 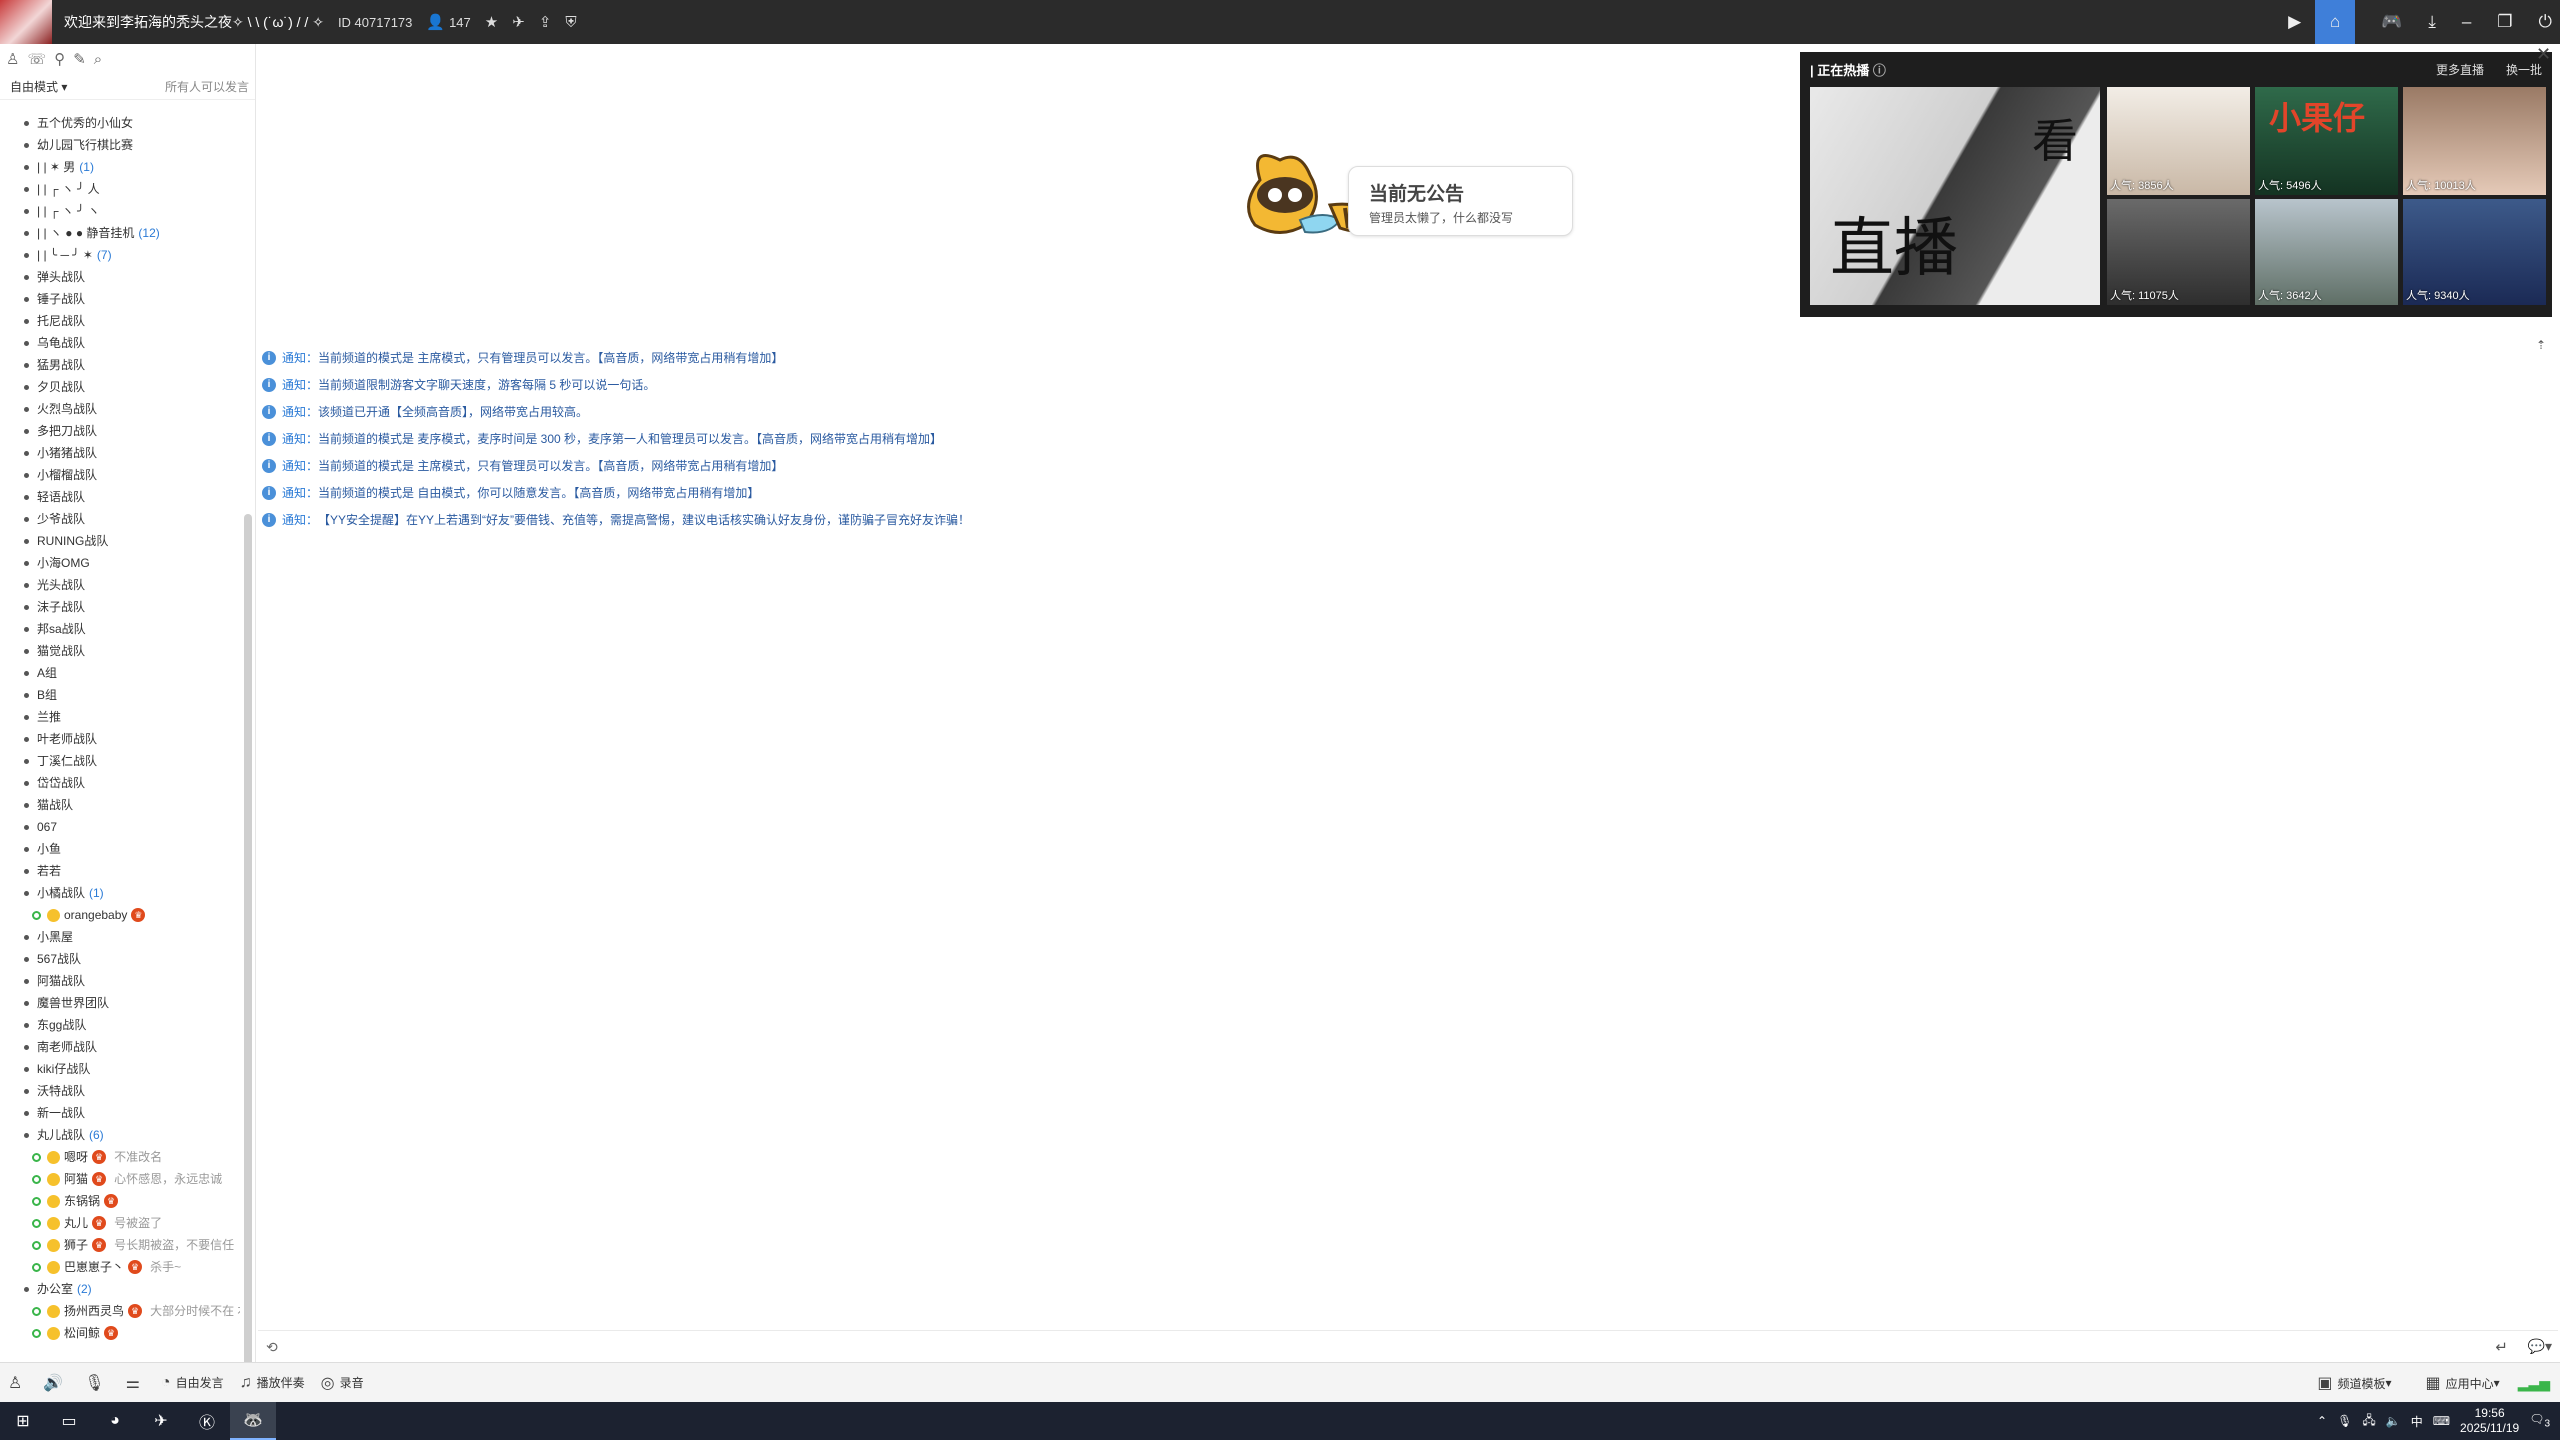 What do you see at coordinates (570, 22) in the screenshot?
I see `shield-icon: ⛨` at bounding box center [570, 22].